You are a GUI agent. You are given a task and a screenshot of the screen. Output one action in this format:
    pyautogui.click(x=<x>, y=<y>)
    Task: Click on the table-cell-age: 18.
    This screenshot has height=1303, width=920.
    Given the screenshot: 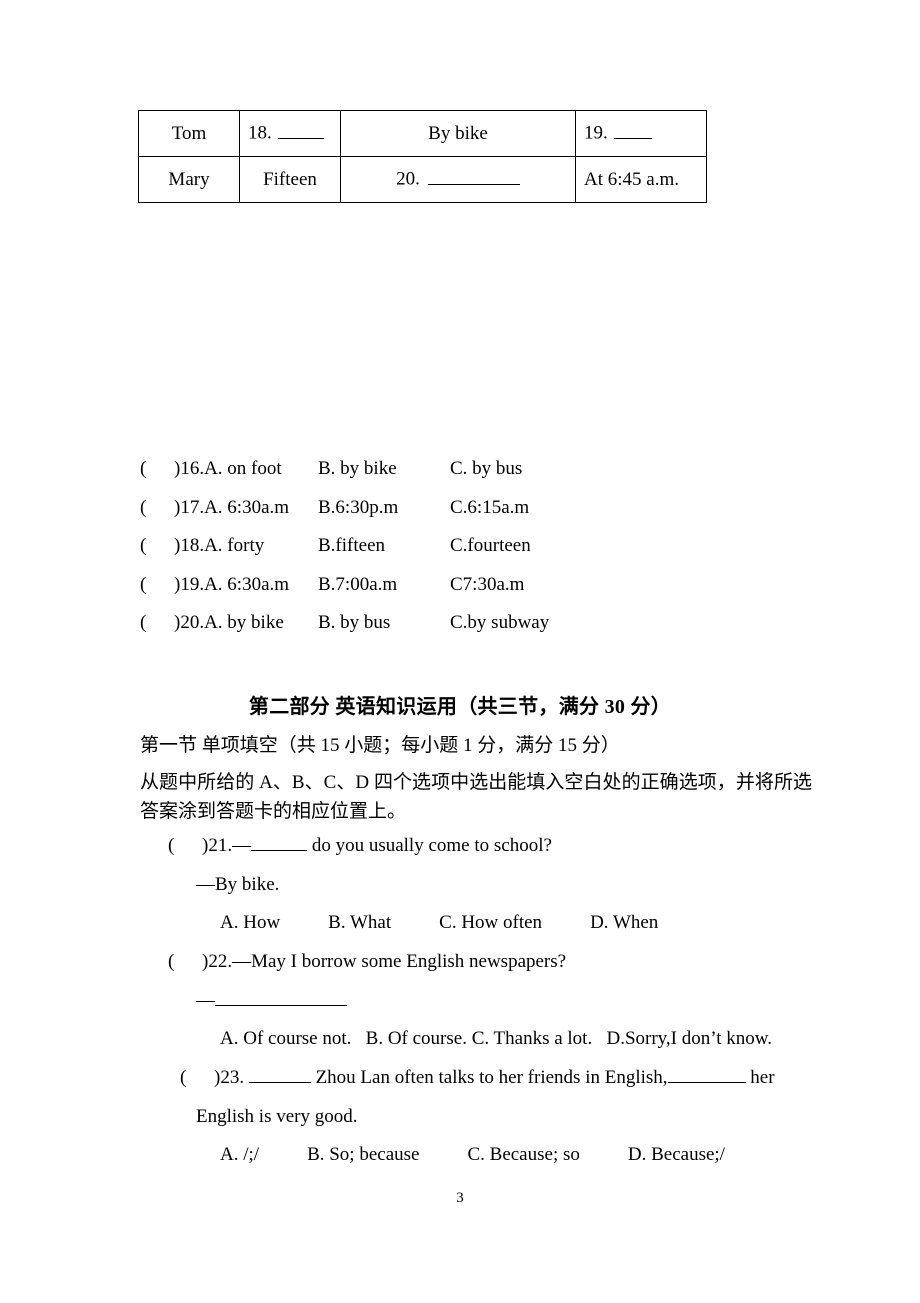 What is the action you would take?
    pyautogui.click(x=290, y=133)
    